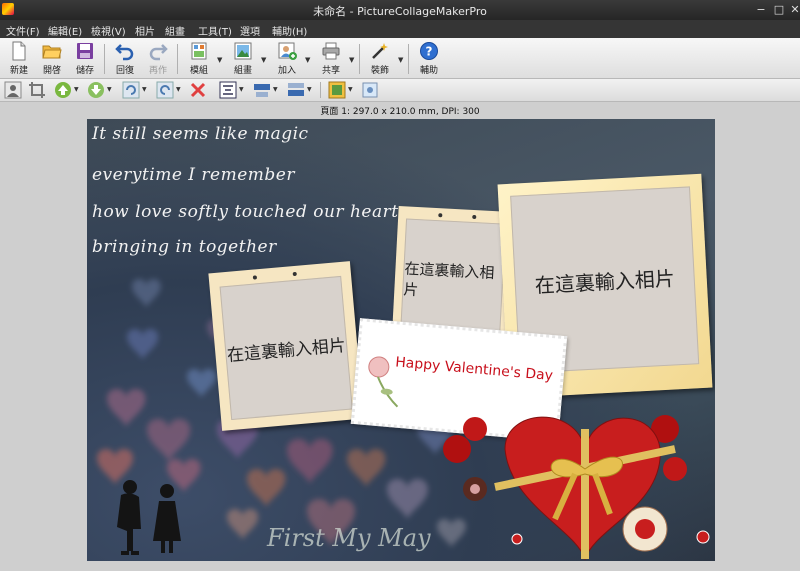  Describe the element at coordinates (145, 30) in the screenshot. I see `menu-photo: 相片` at that location.